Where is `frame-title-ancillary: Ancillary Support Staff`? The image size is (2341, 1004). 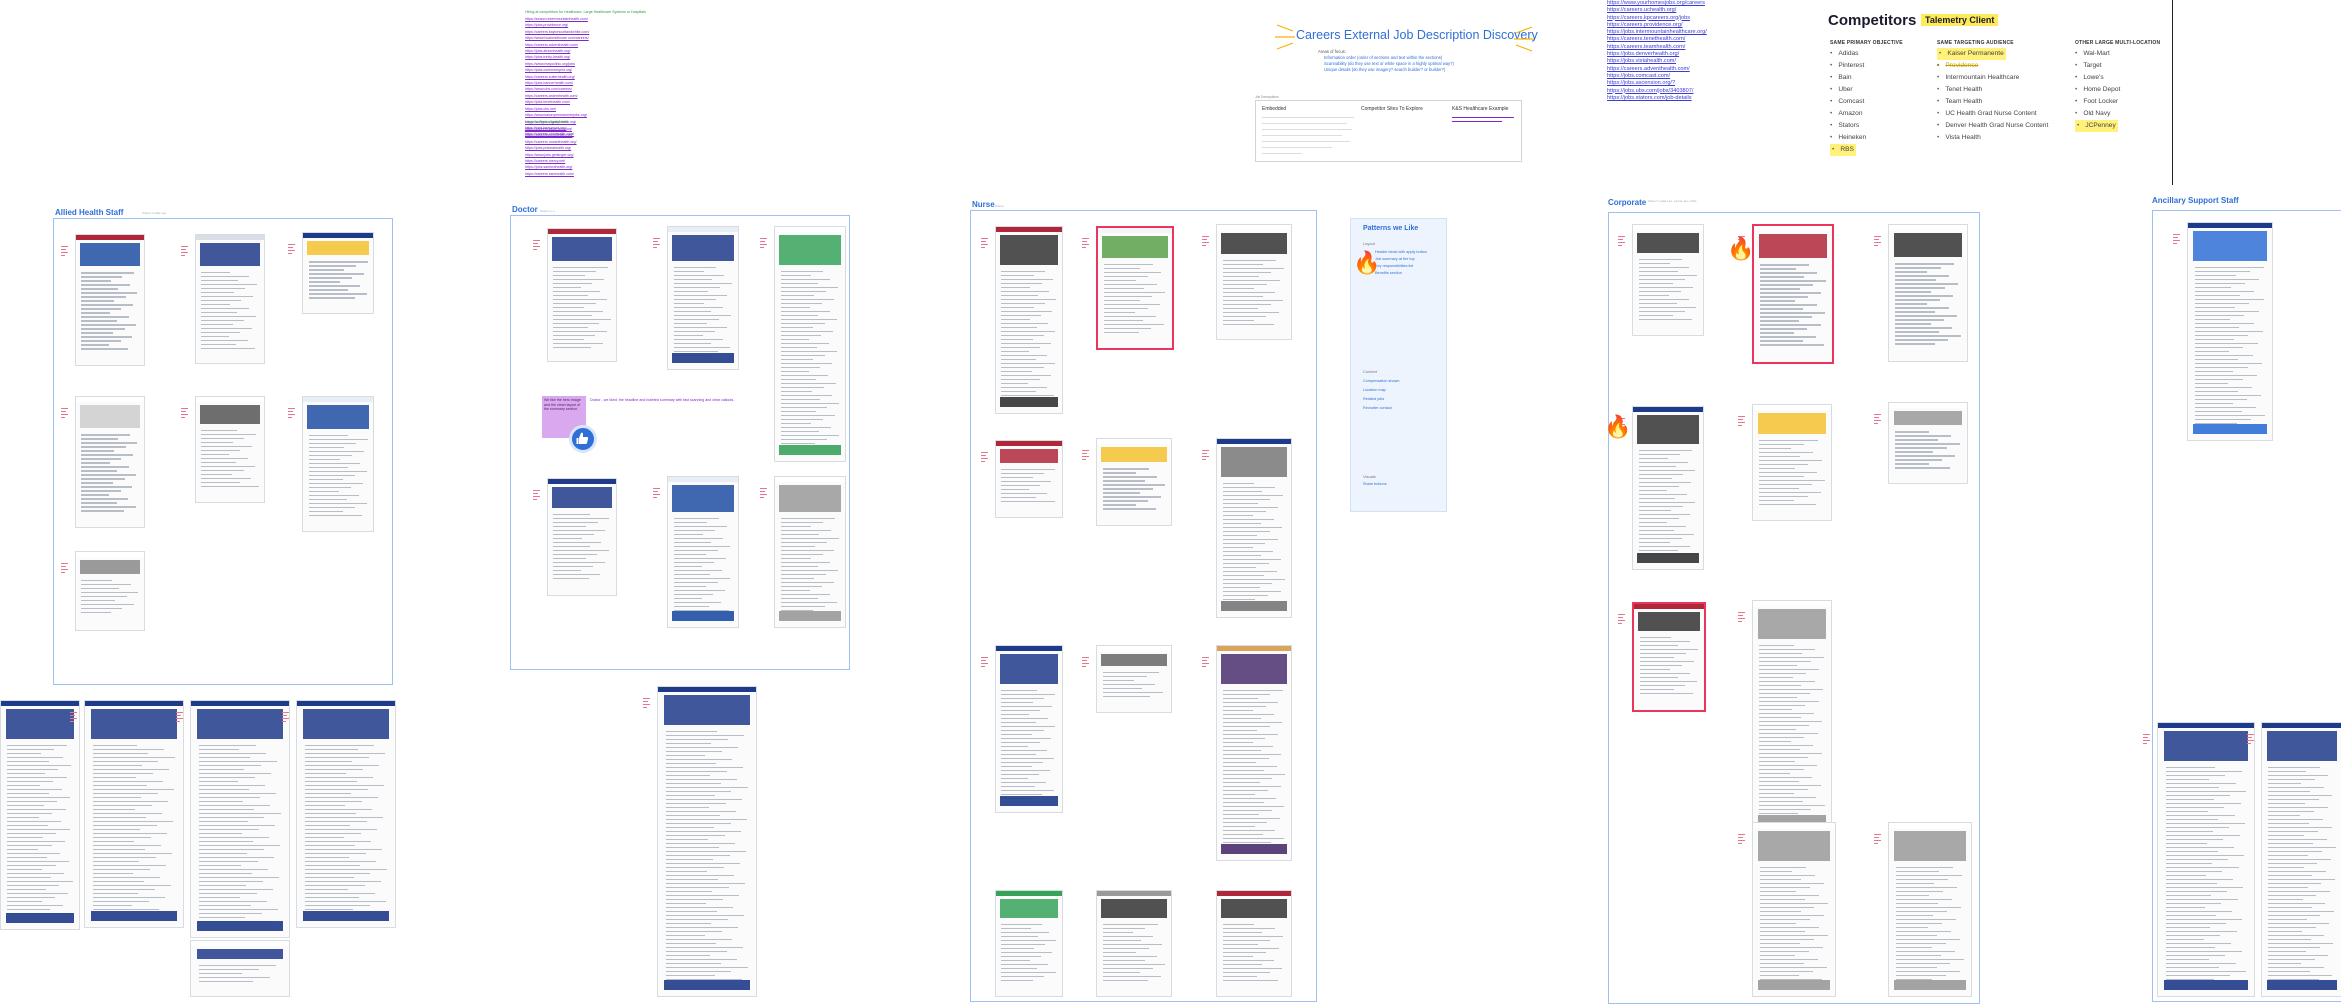
frame-title-ancillary: Ancillary Support Staff is located at coordinates (2195, 200).